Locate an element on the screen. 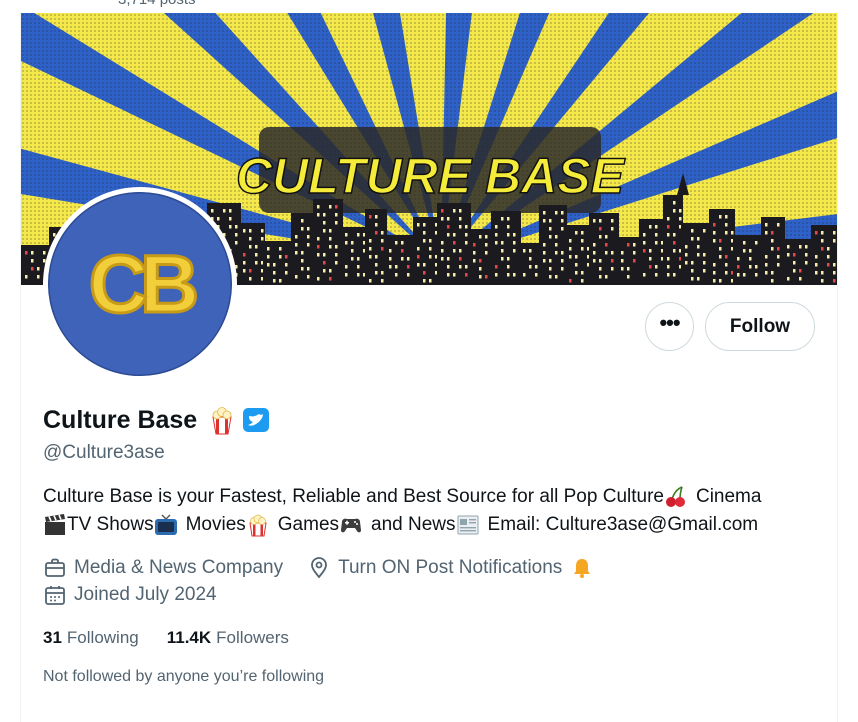 Image resolution: width=858 pixels, height=722 pixels. posts-count: 3,714 posts is located at coordinates (157, 4).